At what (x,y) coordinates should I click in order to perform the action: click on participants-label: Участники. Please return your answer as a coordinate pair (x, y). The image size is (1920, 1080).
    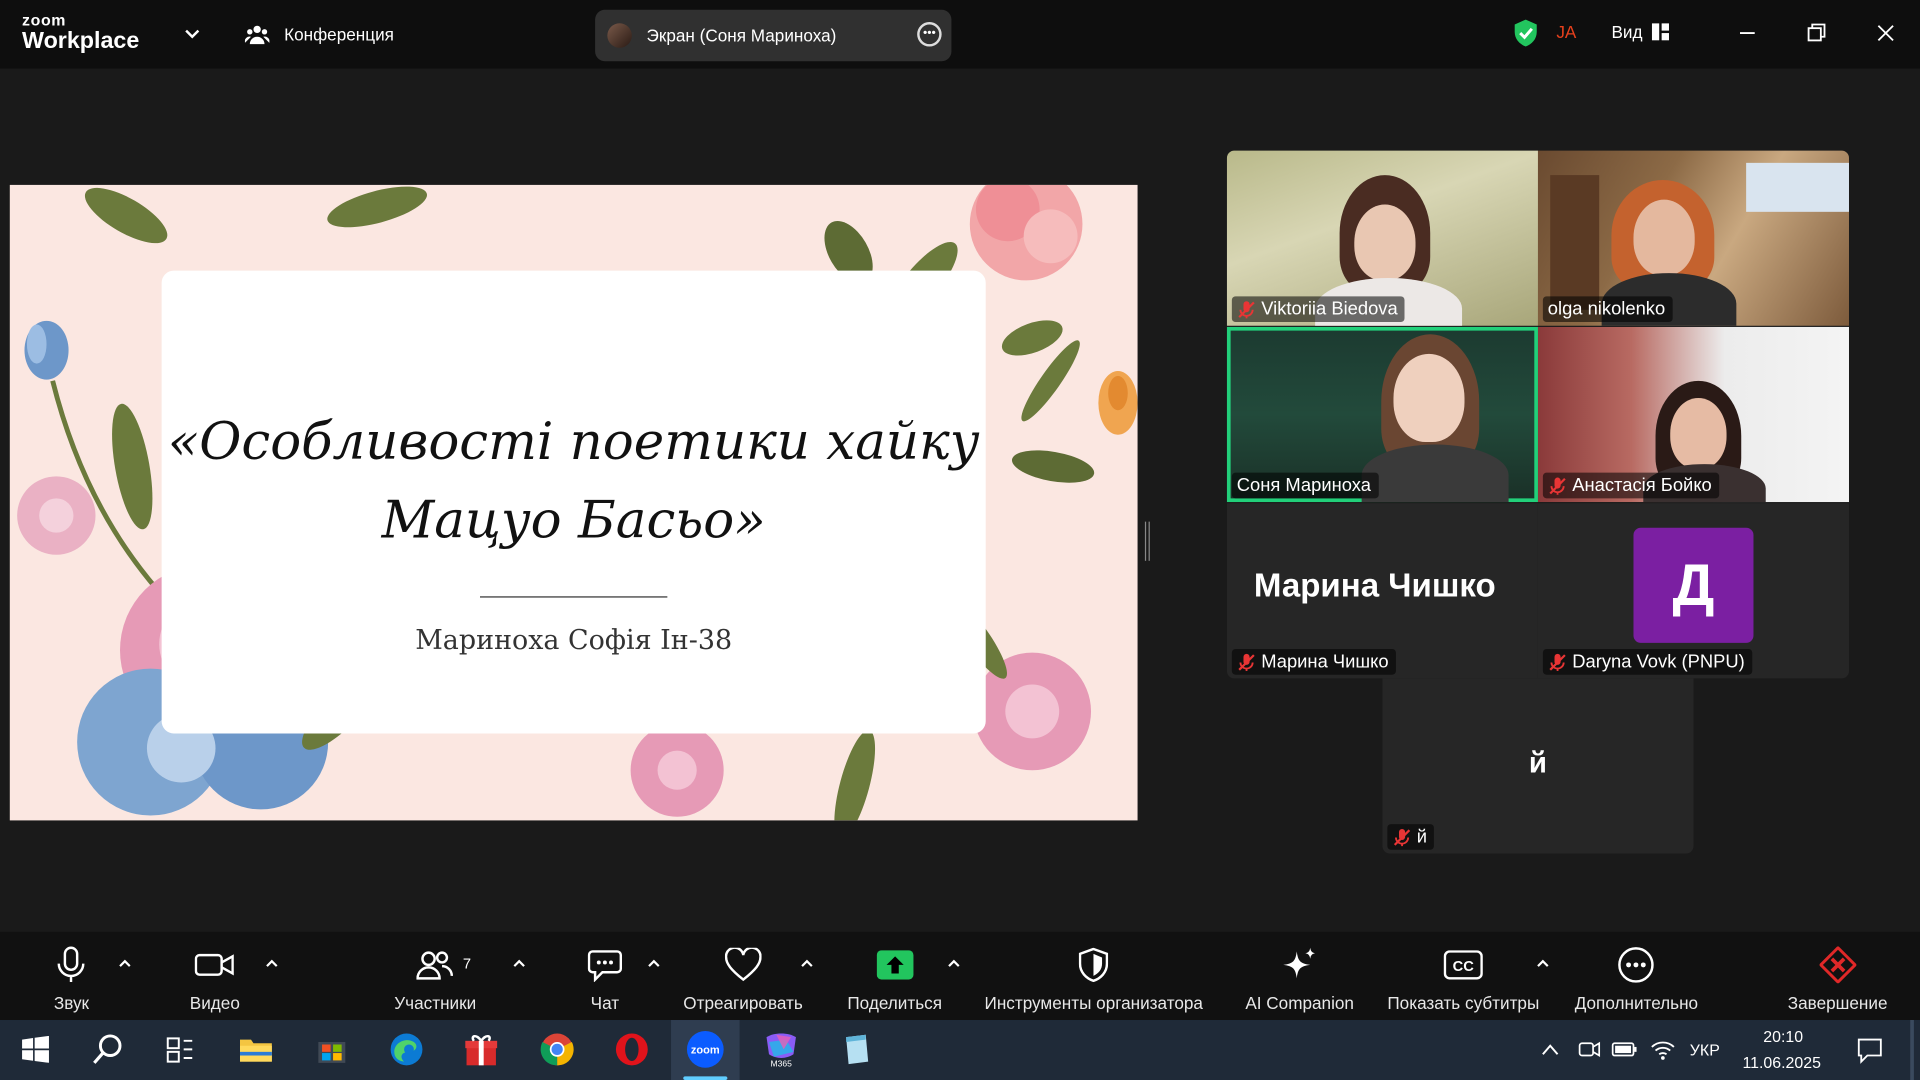
    Looking at the image, I should click on (435, 1003).